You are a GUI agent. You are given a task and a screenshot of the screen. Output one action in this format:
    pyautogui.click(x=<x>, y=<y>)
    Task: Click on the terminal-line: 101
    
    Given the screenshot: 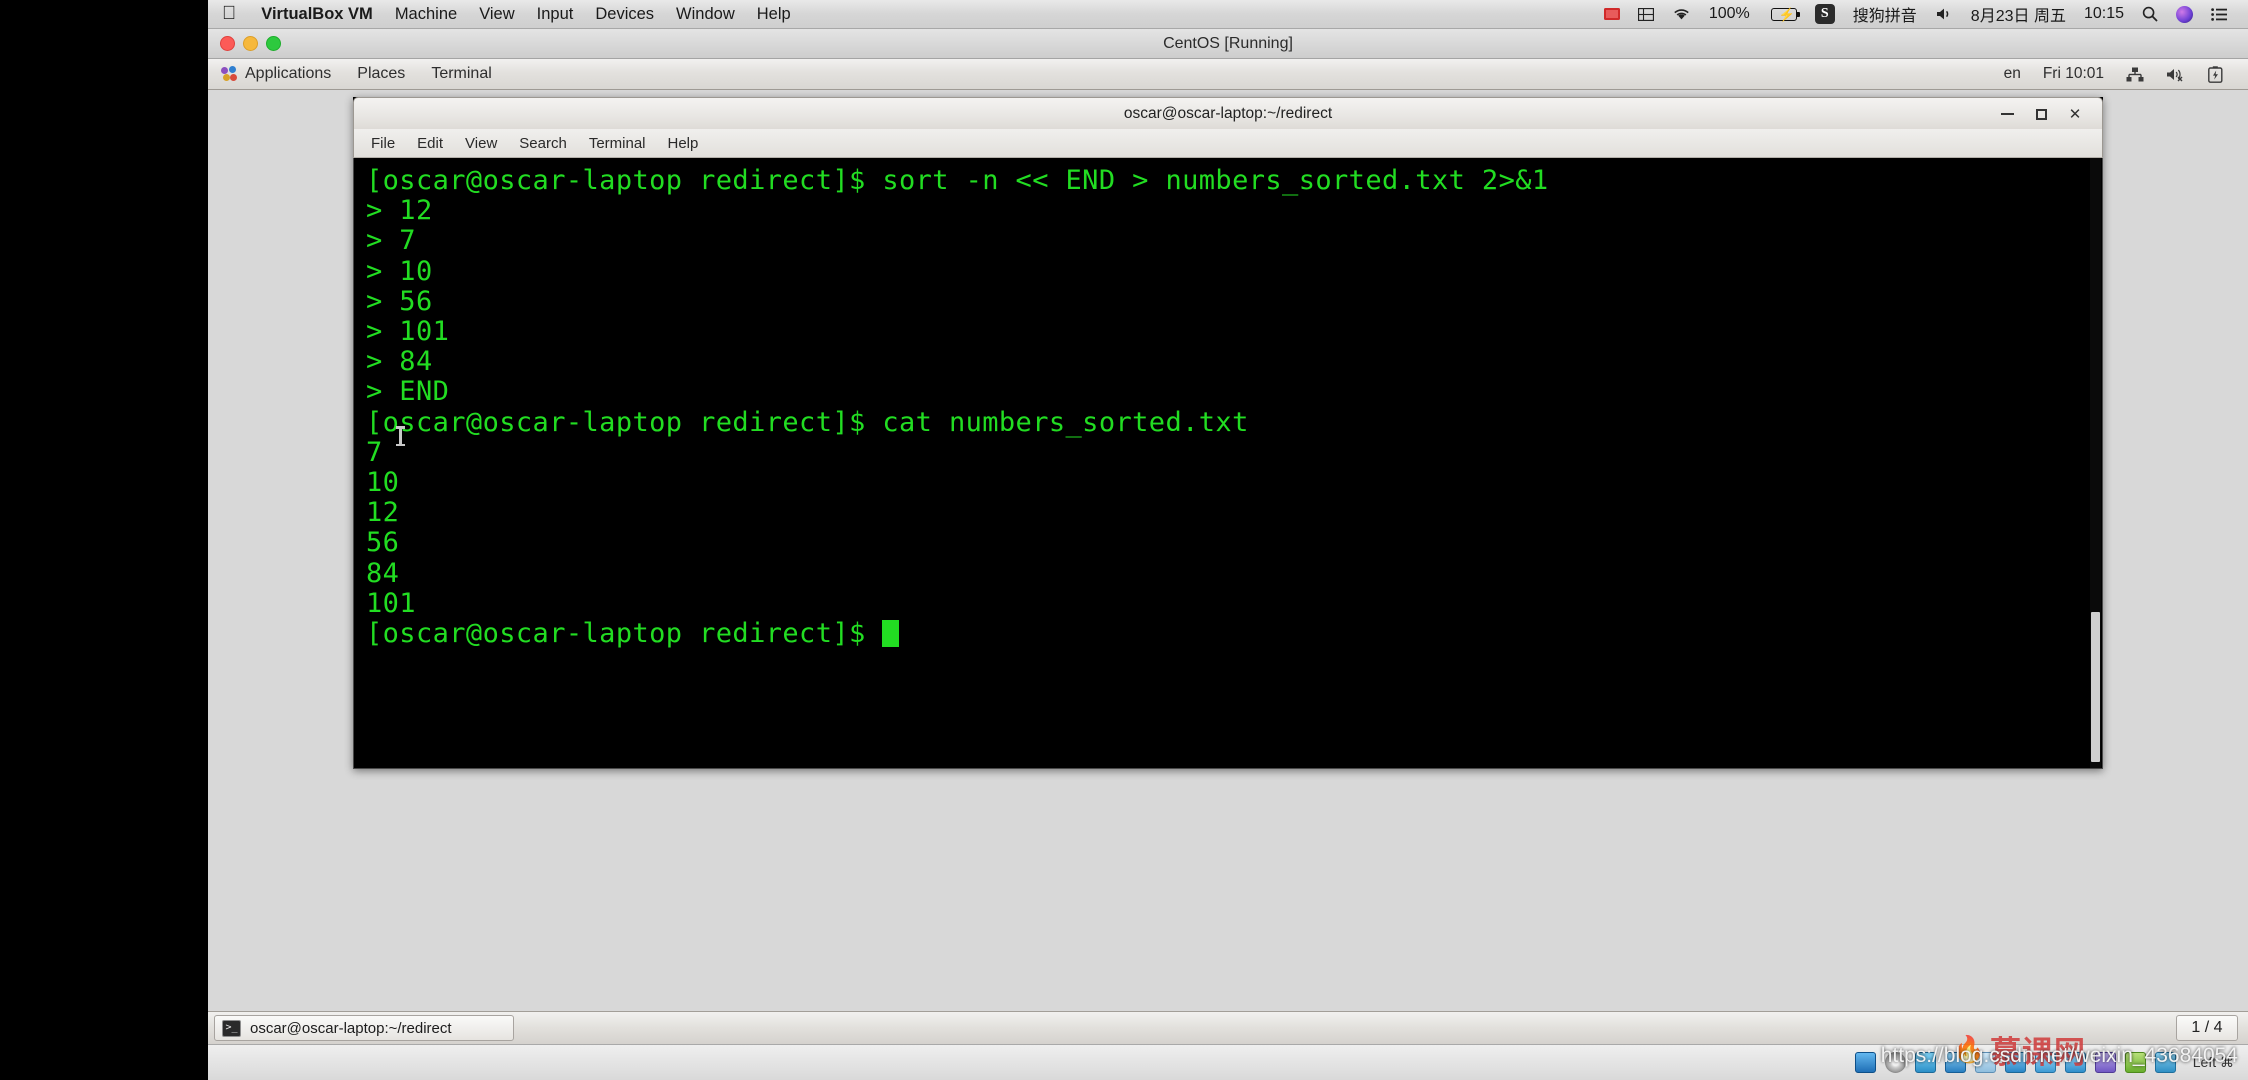 What is the action you would take?
    pyautogui.click(x=391, y=603)
    